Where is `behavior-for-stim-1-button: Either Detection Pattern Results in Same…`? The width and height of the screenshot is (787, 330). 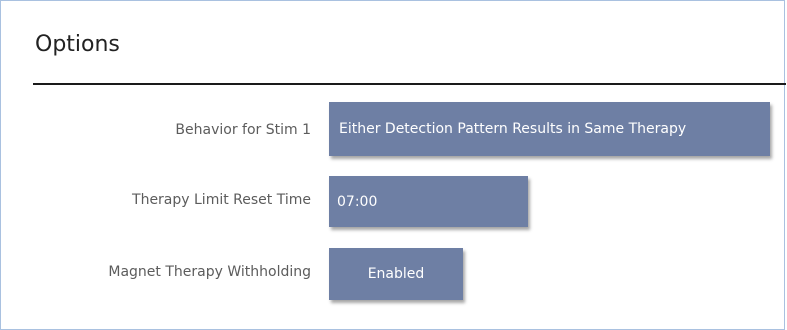
behavior-for-stim-1-button: Either Detection Pattern Results in Same… is located at coordinates (549, 129).